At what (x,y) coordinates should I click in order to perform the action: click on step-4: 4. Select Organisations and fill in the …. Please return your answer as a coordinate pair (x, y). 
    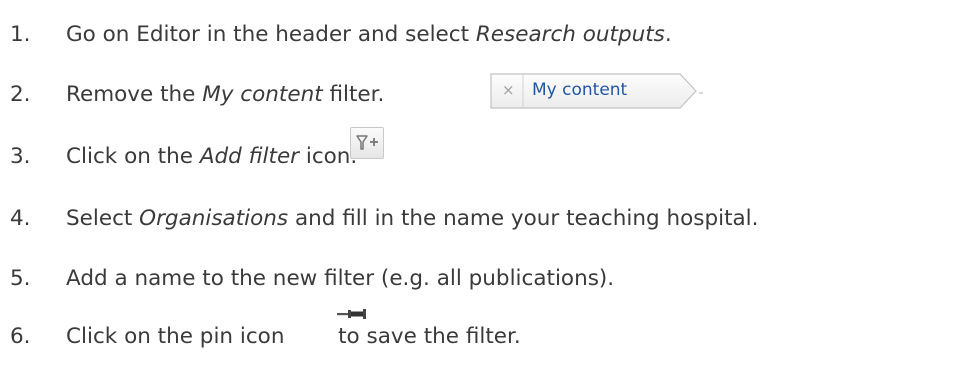
    Looking at the image, I should click on (384, 218).